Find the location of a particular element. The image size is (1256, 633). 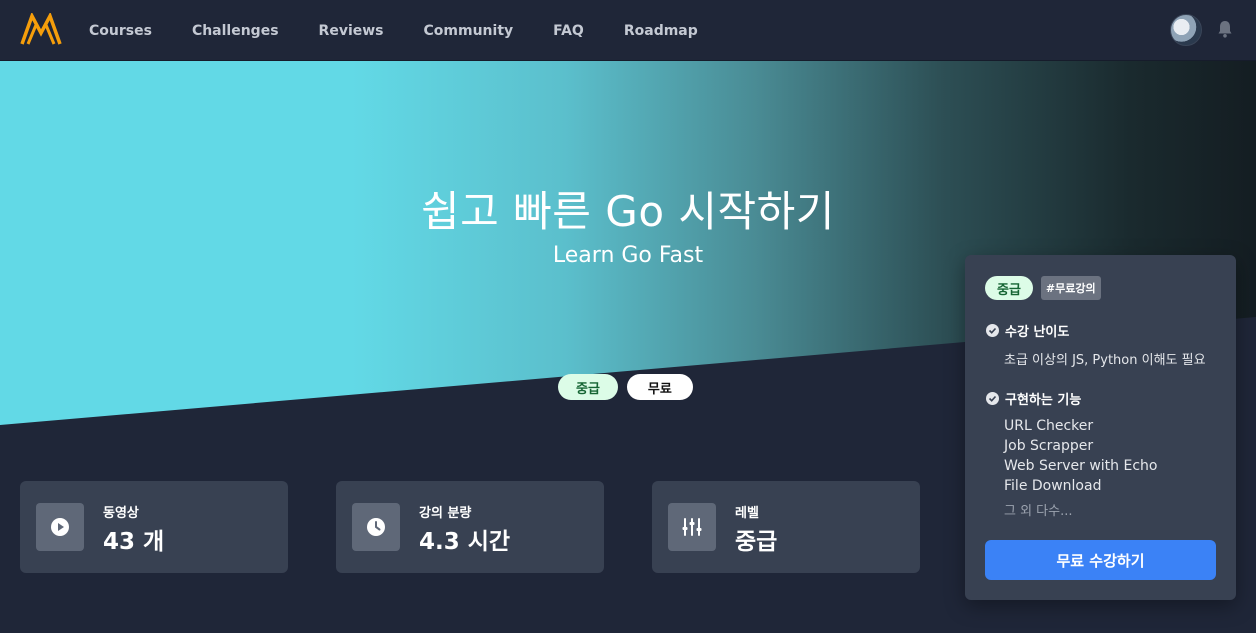

feature-item: URL Checker is located at coordinates (1049, 426).